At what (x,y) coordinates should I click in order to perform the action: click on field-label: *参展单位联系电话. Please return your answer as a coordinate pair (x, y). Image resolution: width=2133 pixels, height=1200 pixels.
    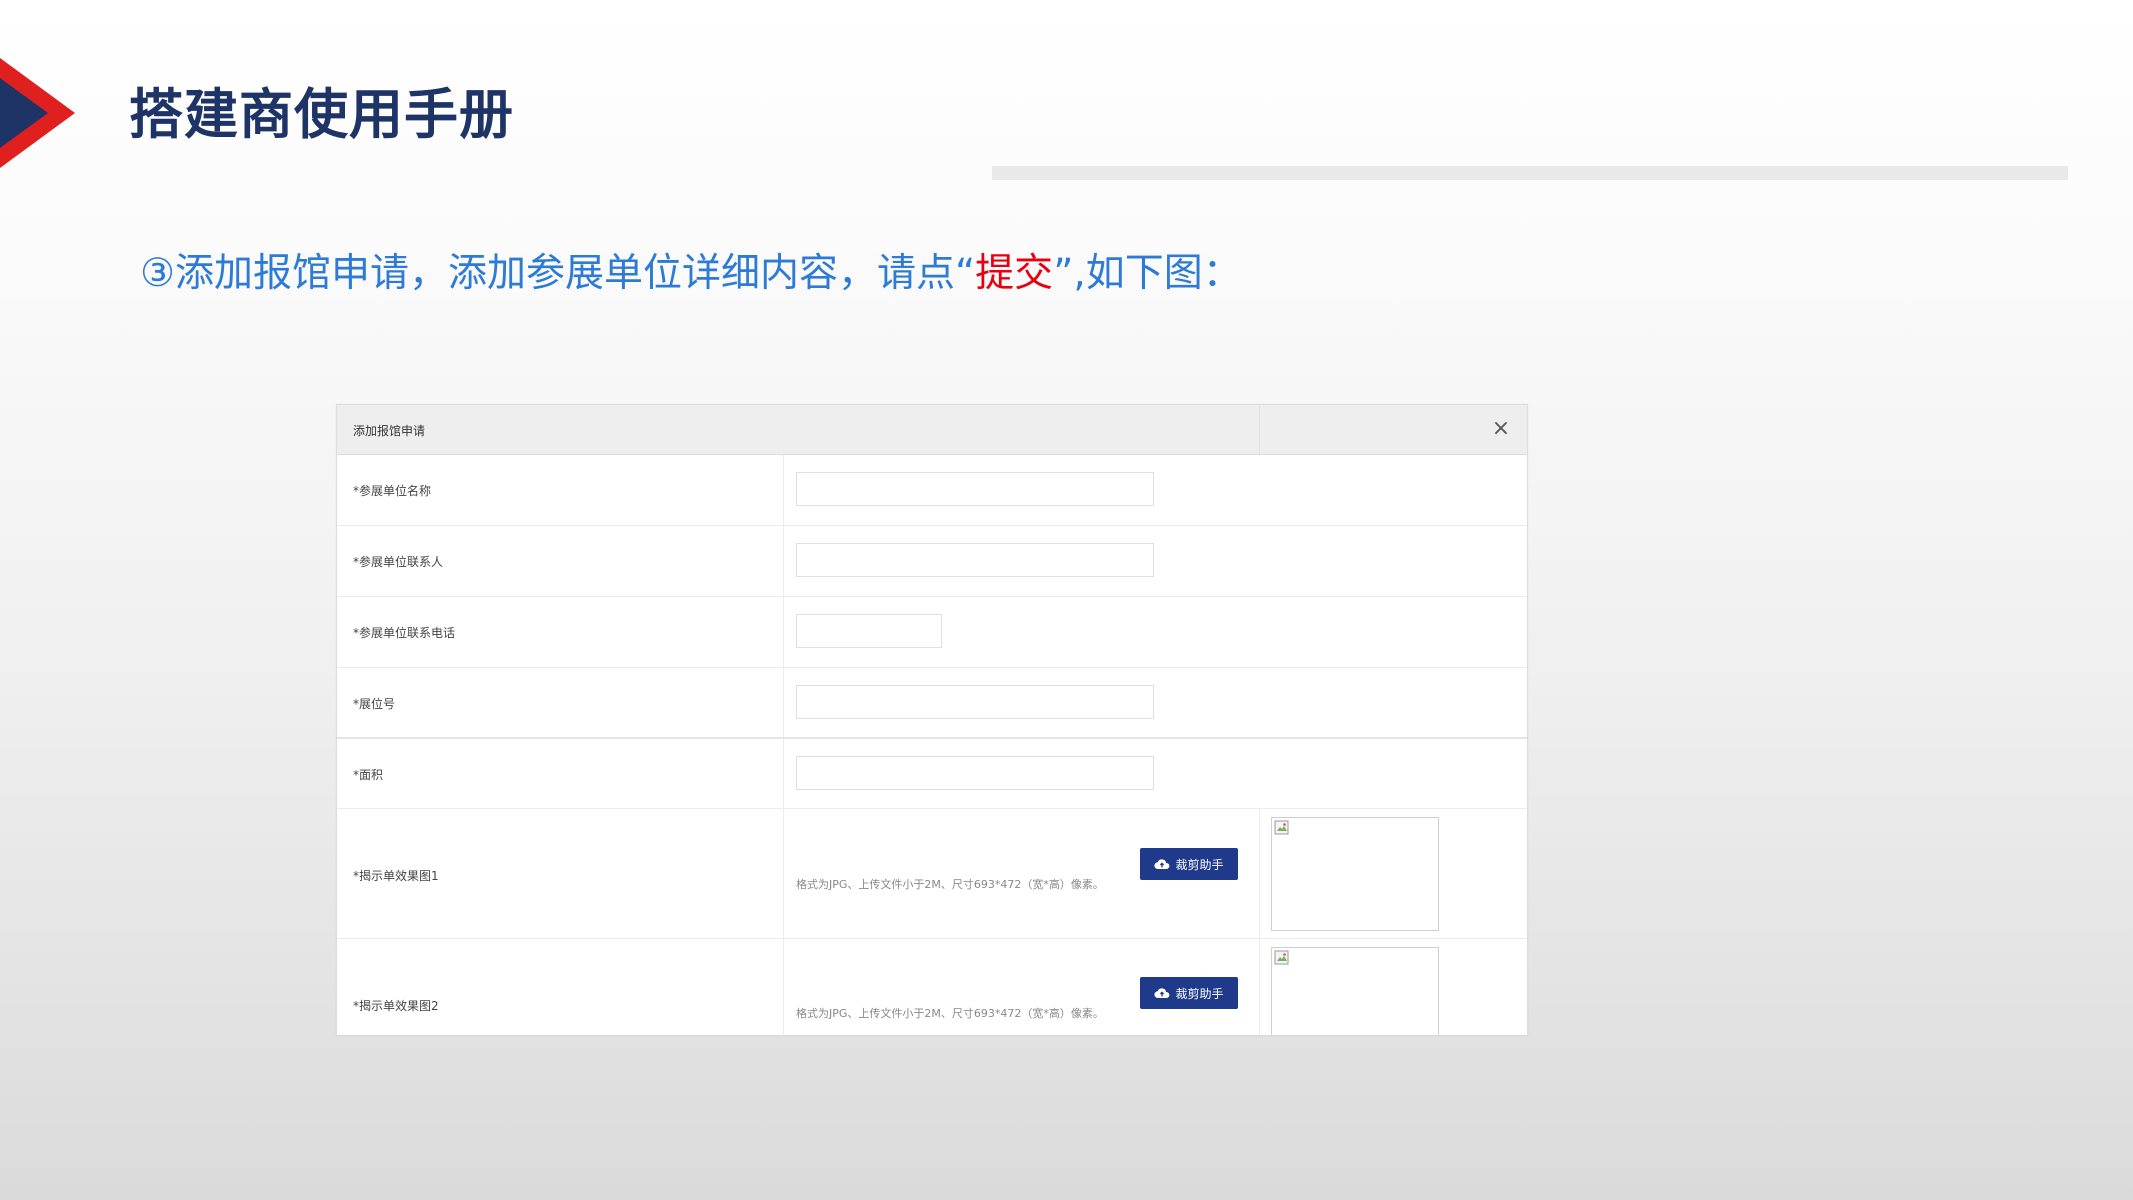
    Looking at the image, I should click on (404, 633).